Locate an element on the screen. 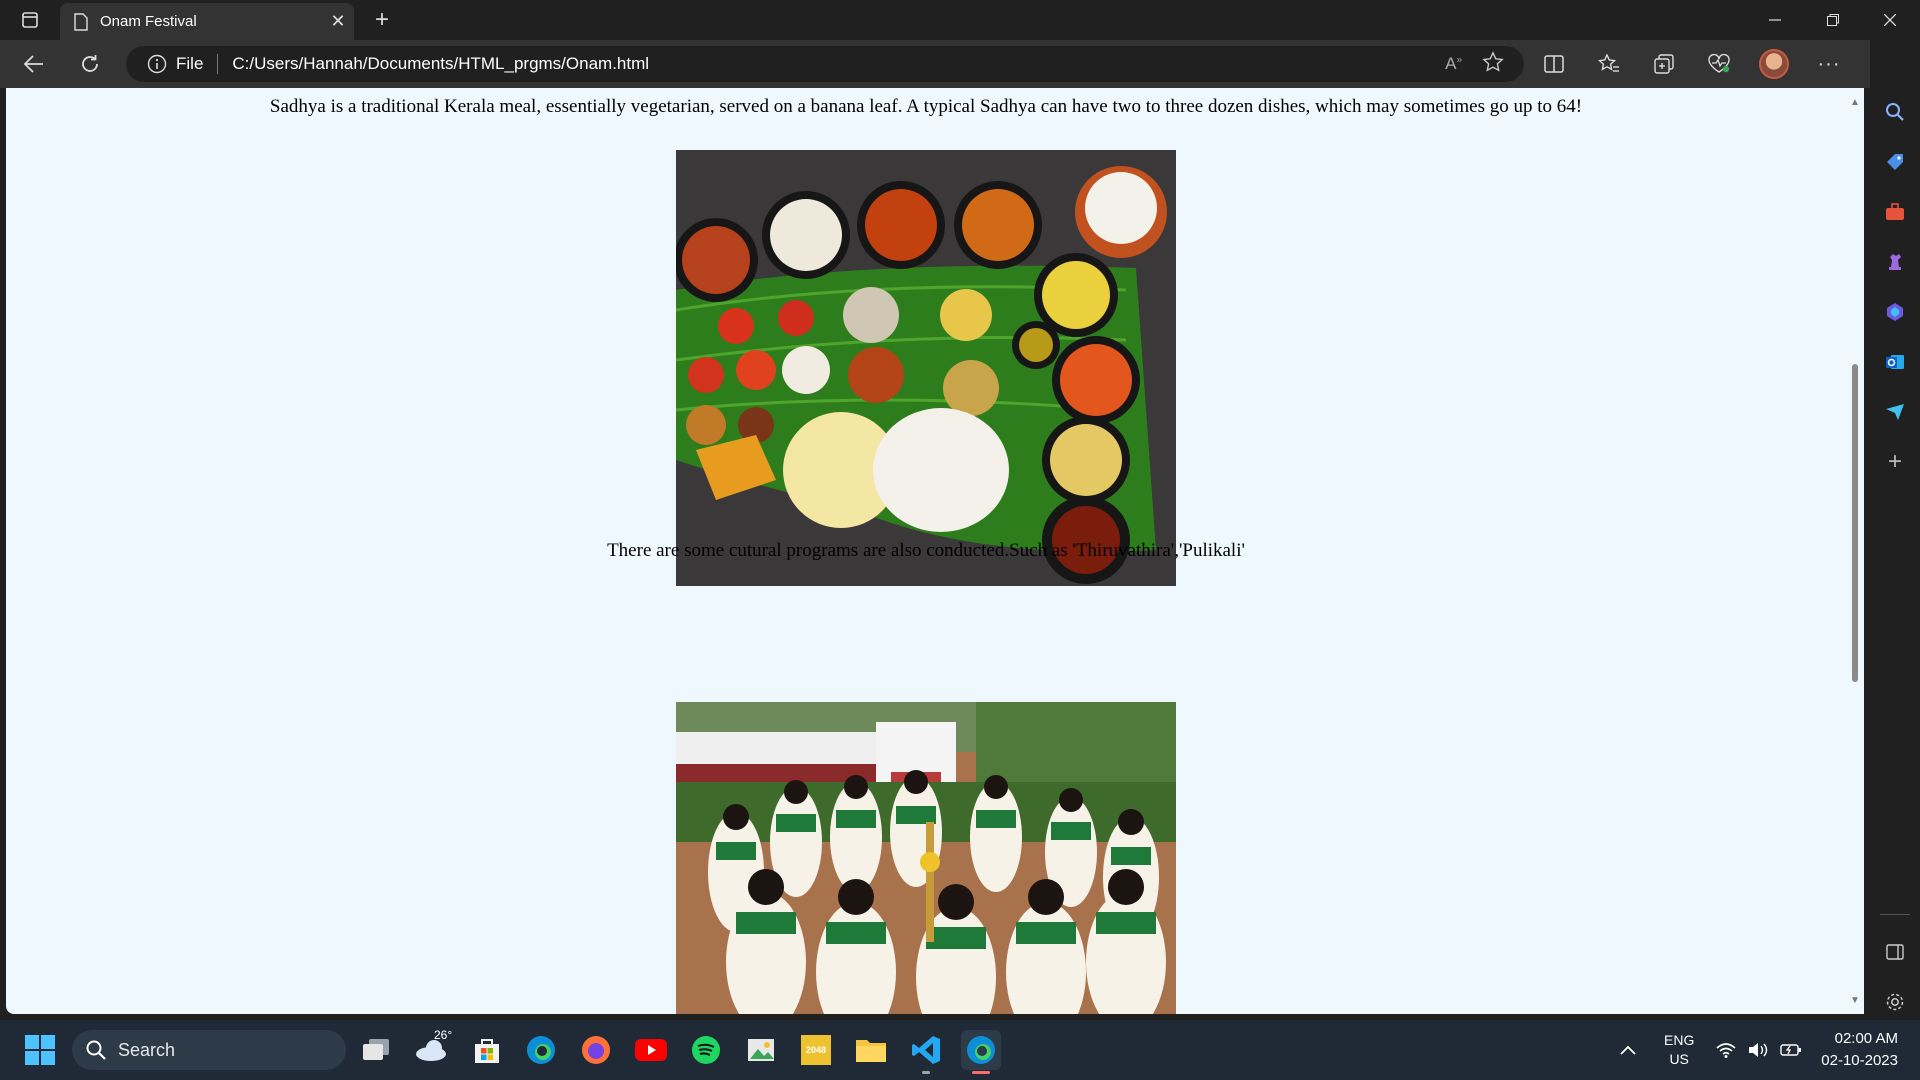 This screenshot has width=1920, height=1080. taskbar-search-box: Search is located at coordinates (209, 1050).